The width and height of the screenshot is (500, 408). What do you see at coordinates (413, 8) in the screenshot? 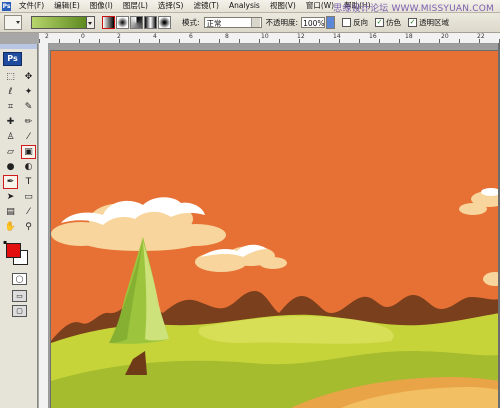
I see `watermark-text: 思缘设计论坛 WWW.MISSYUAN.COM` at bounding box center [413, 8].